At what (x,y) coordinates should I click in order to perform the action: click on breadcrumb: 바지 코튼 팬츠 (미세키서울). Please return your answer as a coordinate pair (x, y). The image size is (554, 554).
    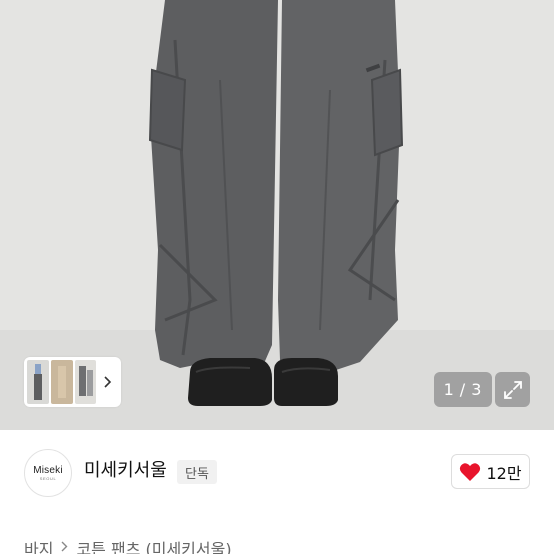
    Looking at the image, I should click on (128, 545).